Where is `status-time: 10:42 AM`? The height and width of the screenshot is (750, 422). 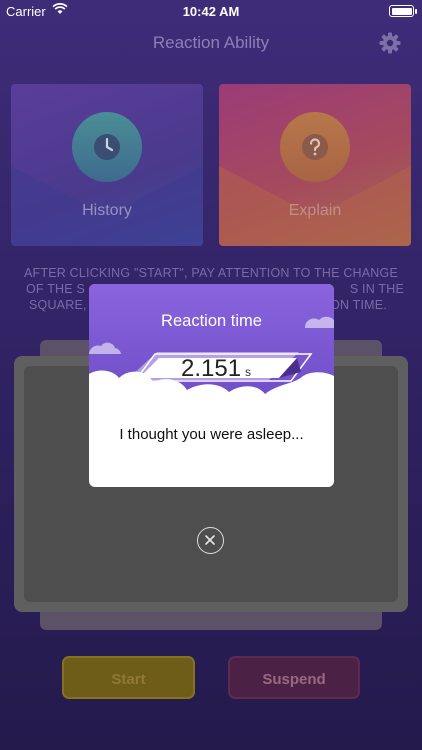
status-time: 10:42 AM is located at coordinates (211, 11).